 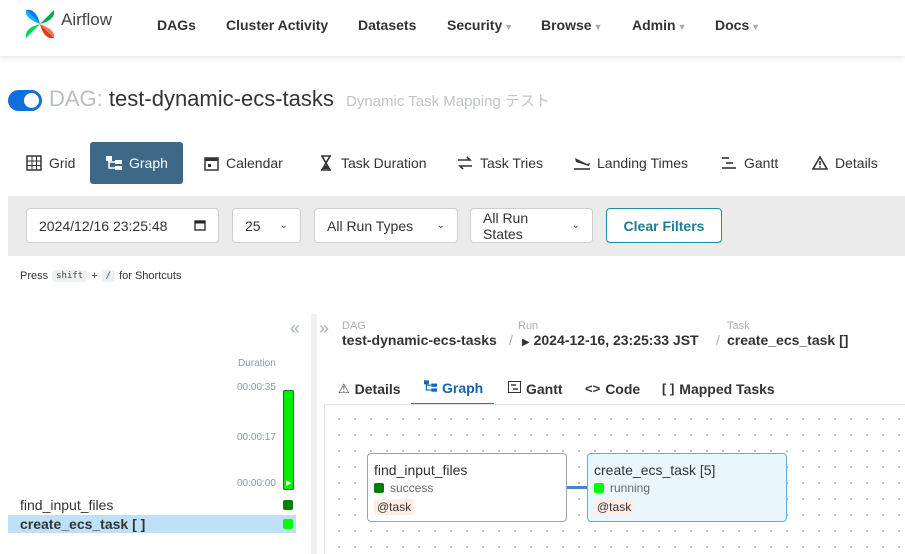 I want to click on graph-node-create-ecs-task: create_ecs_task [5] running @task, so click(x=687, y=487).